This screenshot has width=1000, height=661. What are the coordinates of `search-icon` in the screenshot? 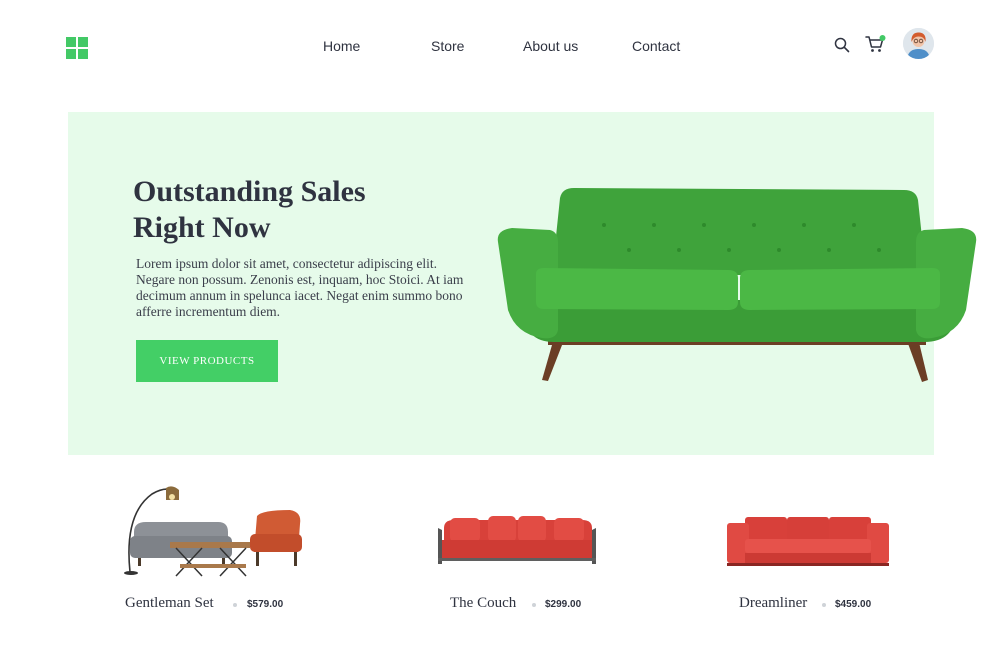 It's located at (842, 47).